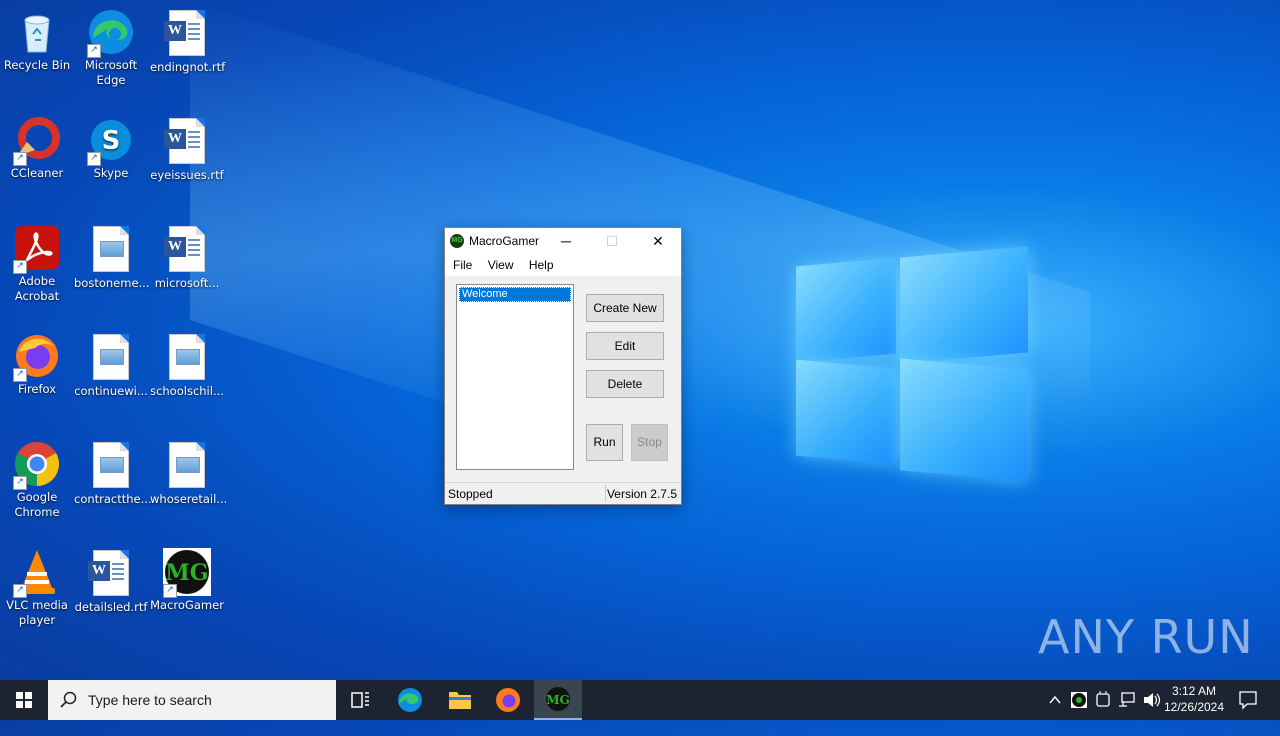 The height and width of the screenshot is (736, 1280). I want to click on windows-logo-wallpaper, so click(912, 362).